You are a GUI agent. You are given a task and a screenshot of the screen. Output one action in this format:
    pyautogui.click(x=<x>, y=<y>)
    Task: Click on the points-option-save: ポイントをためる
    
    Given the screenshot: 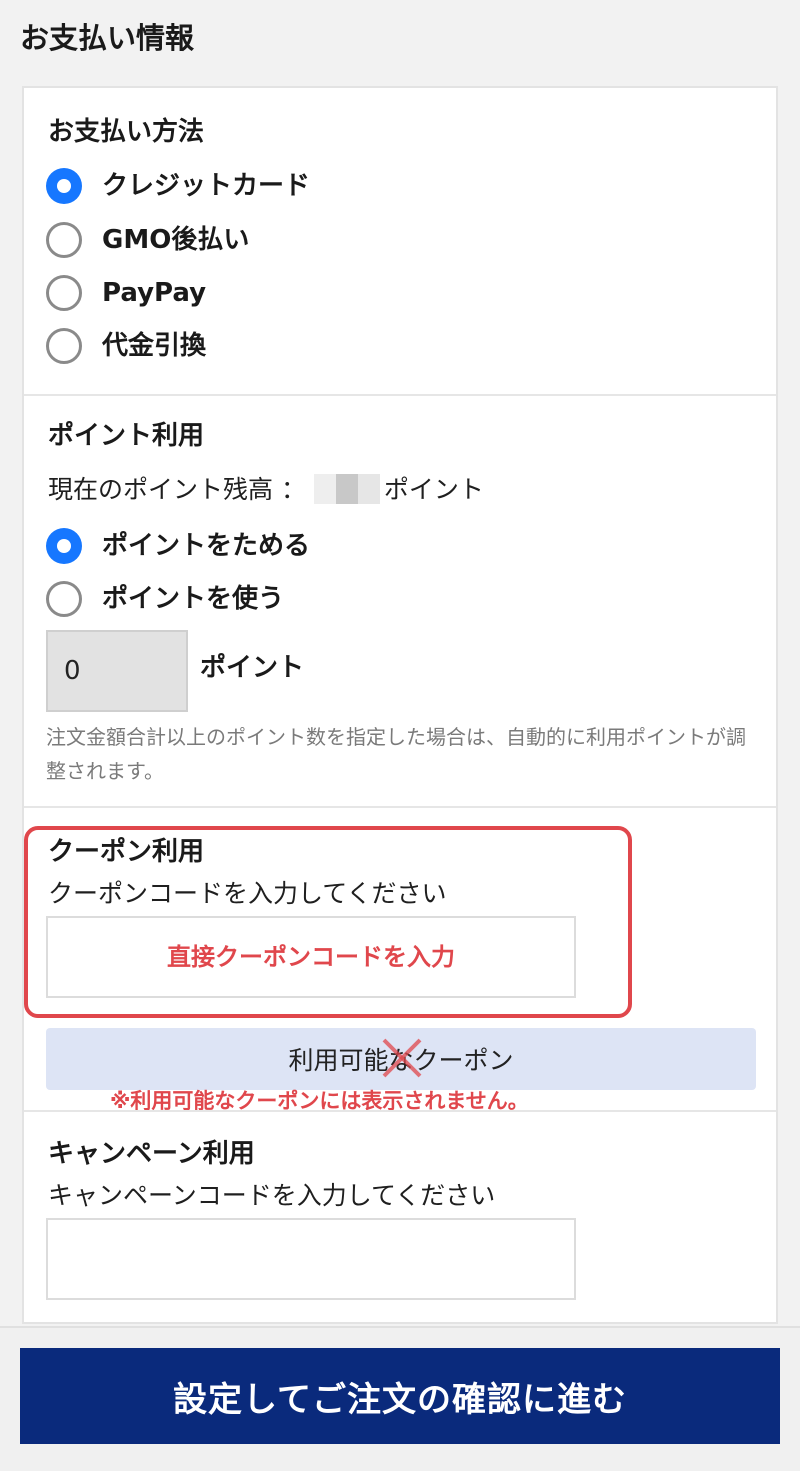 What is the action you would take?
    pyautogui.click(x=178, y=546)
    